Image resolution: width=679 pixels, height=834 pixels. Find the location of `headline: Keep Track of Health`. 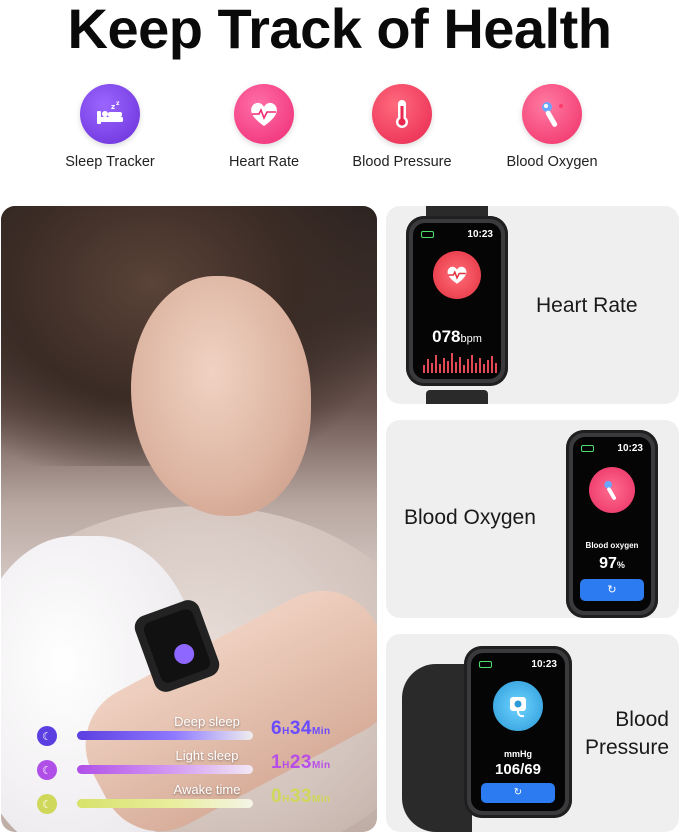

headline: Keep Track of Health is located at coordinates (339, 30).